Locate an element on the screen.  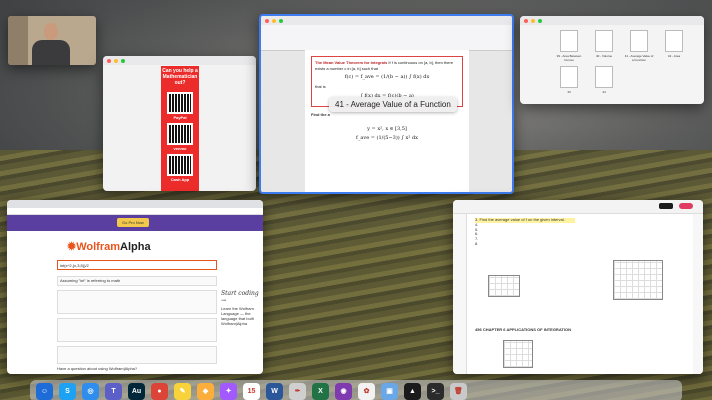
logo-text-a: Wolfram is located at coordinates (98, 247).